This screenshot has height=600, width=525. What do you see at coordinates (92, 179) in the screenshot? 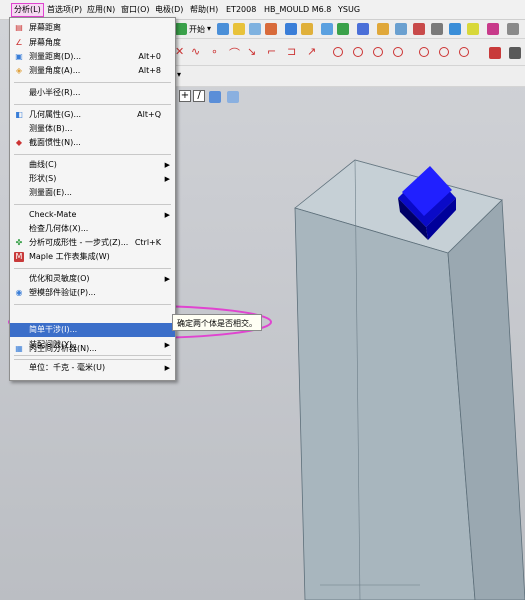
I see `menu-item-shape: 形状(S) ▶` at bounding box center [92, 179].